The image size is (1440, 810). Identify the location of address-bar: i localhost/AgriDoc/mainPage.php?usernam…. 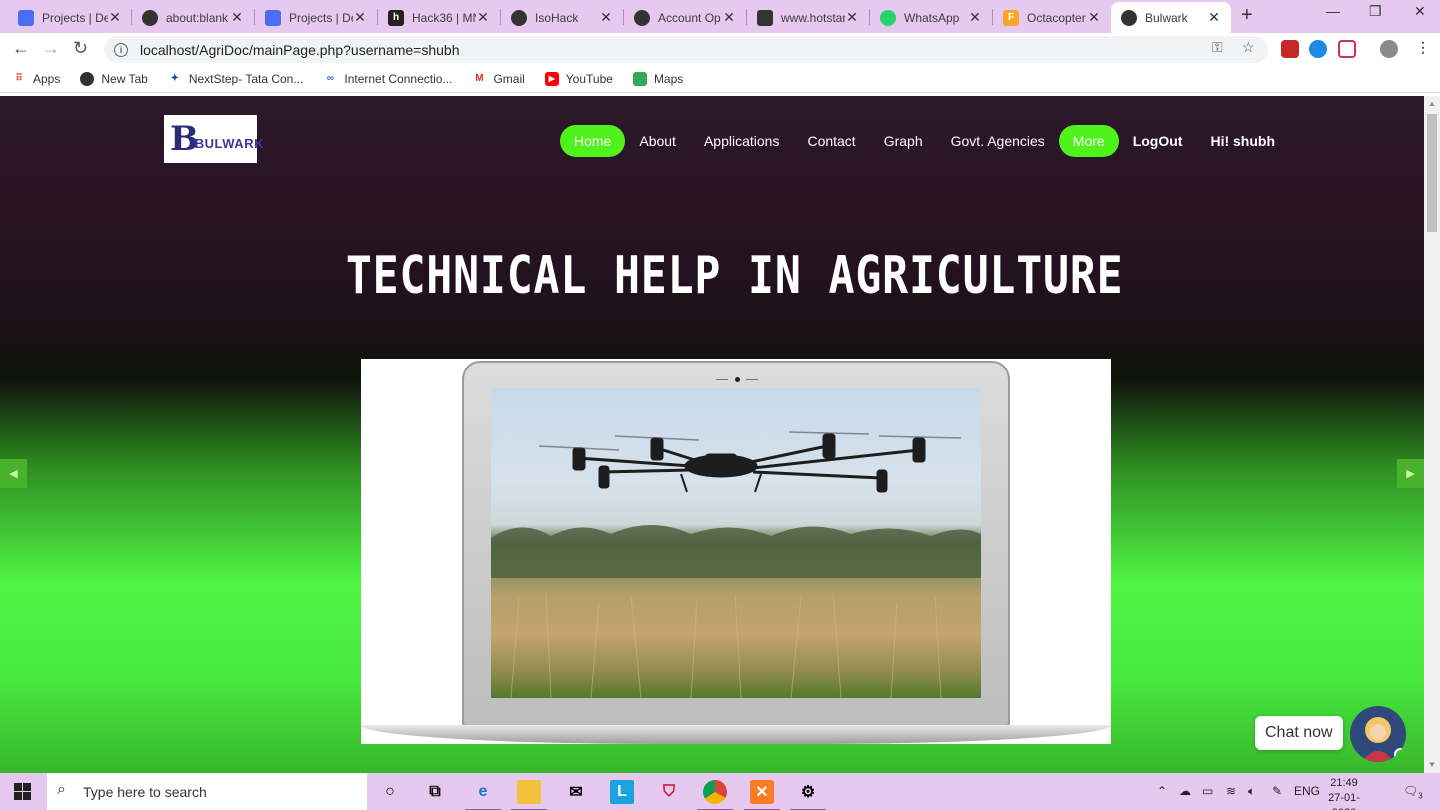
(686, 49).